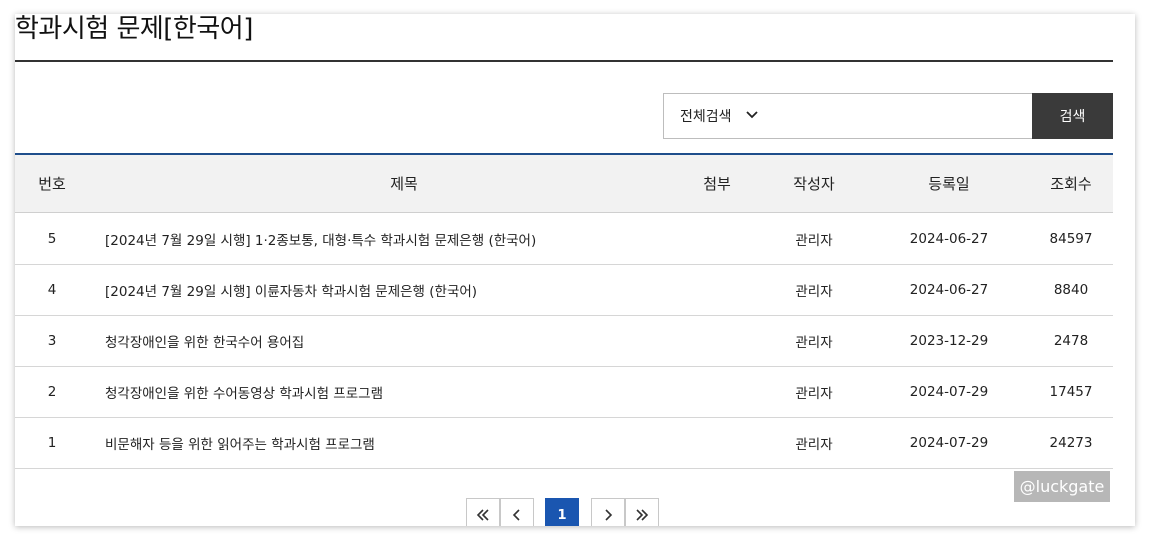 The image size is (1150, 542). I want to click on row-num: 5, so click(52, 239).